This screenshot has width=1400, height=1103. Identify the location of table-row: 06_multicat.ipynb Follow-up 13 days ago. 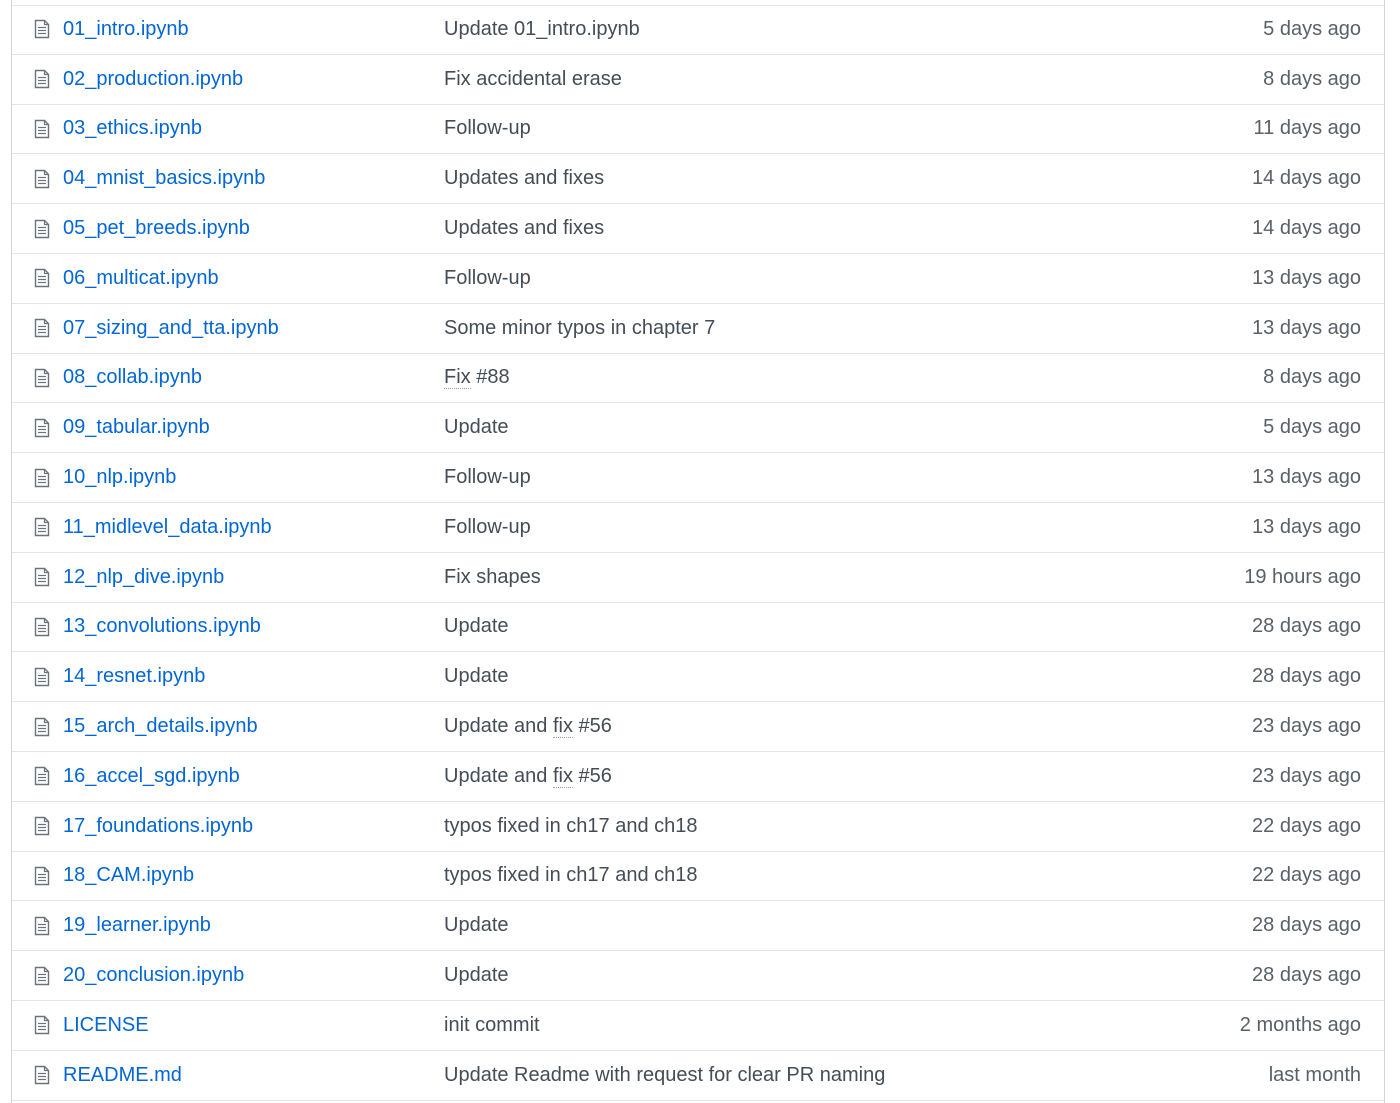
(698, 279).